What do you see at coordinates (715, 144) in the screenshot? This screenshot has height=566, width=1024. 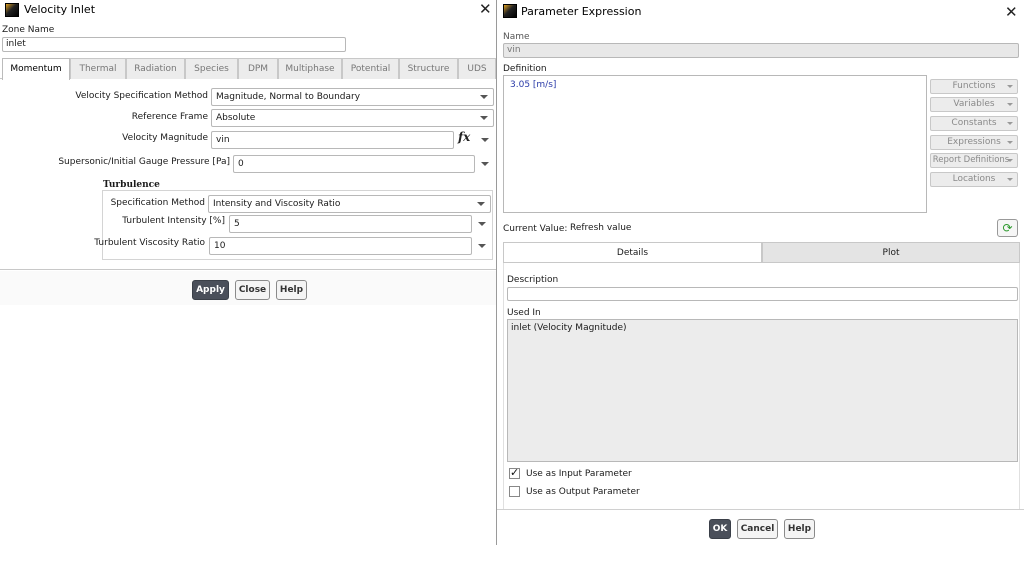 I see `definition-editor: 3.05 [m/s]` at bounding box center [715, 144].